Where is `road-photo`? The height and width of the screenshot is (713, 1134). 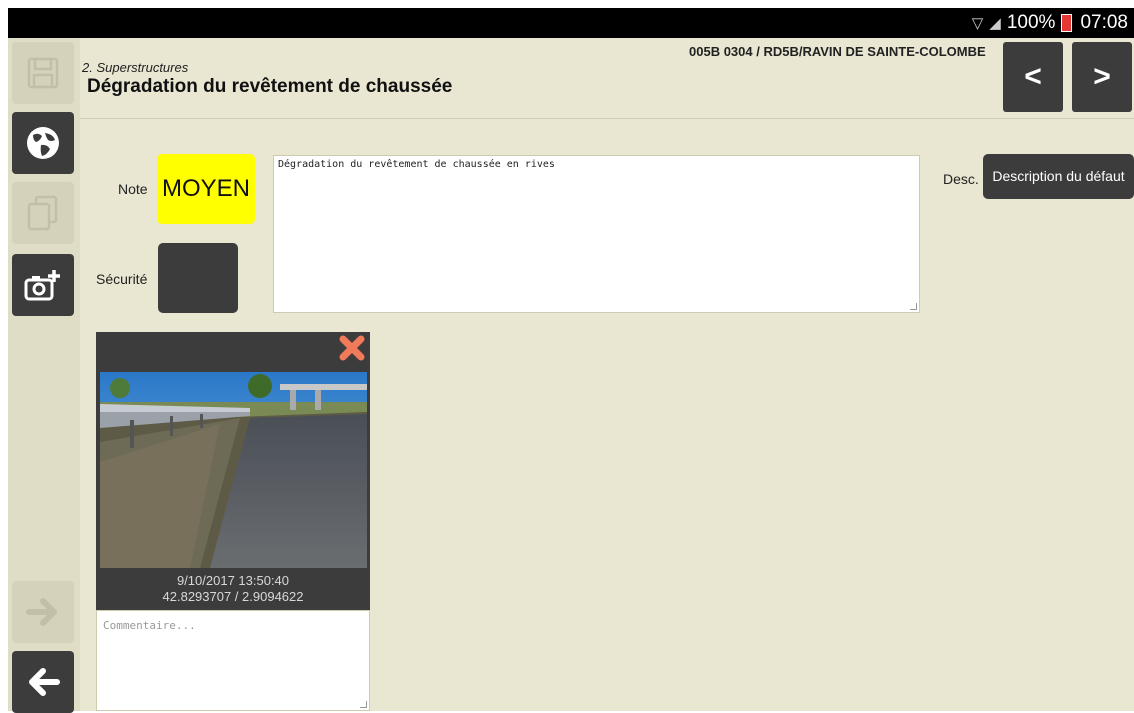
road-photo is located at coordinates (233, 470).